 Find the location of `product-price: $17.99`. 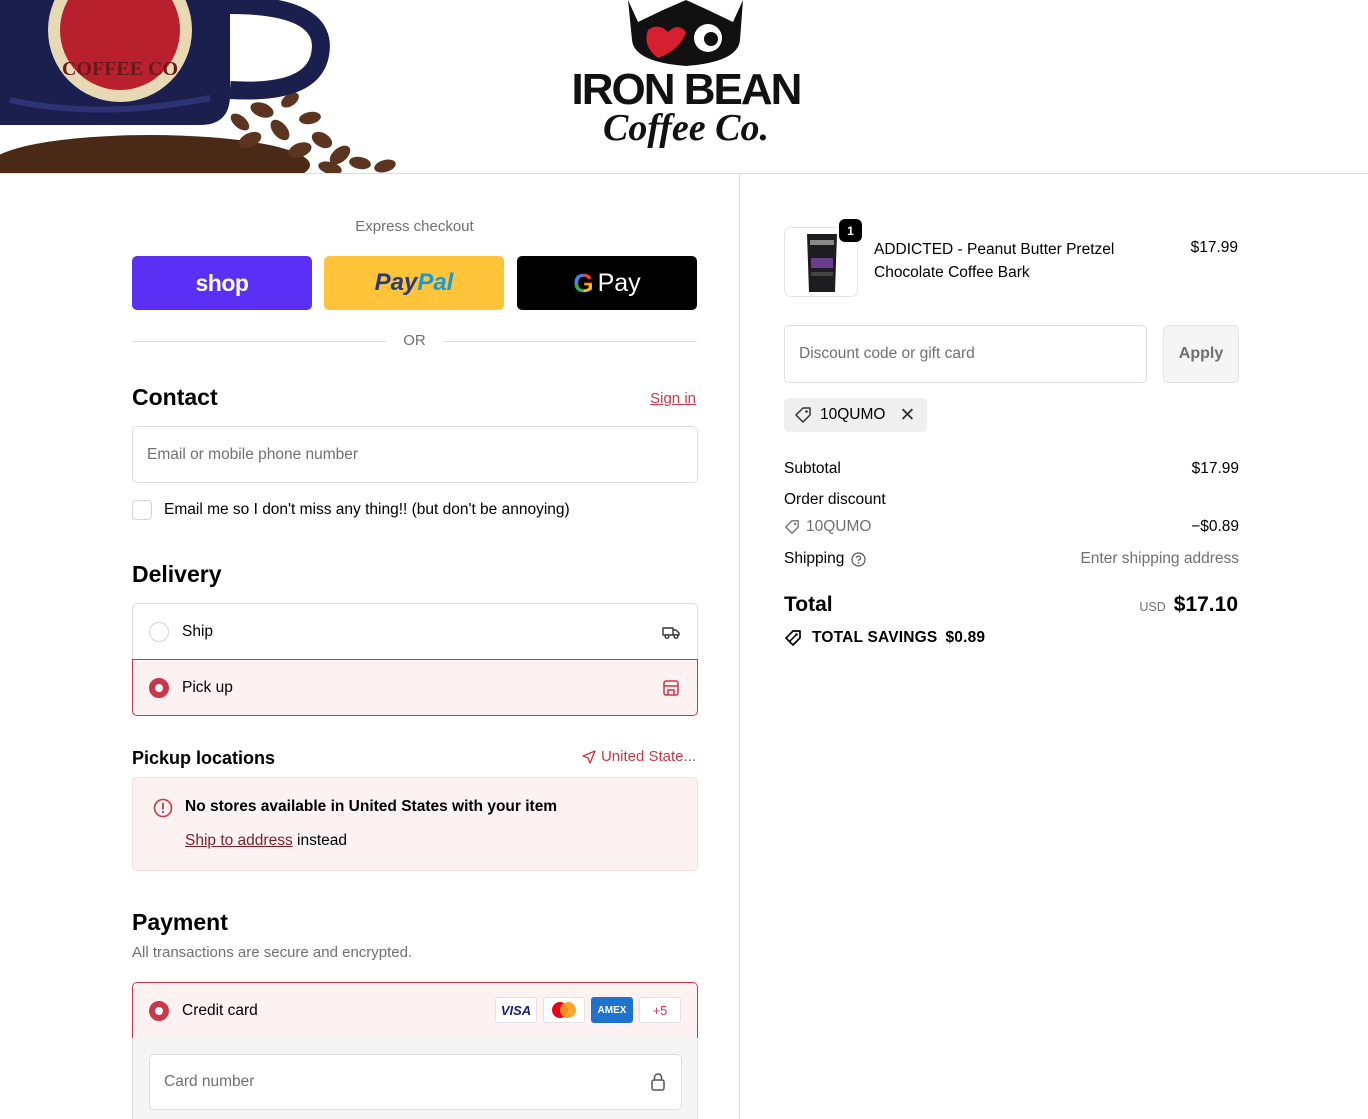

product-price: $17.99 is located at coordinates (1214, 247).